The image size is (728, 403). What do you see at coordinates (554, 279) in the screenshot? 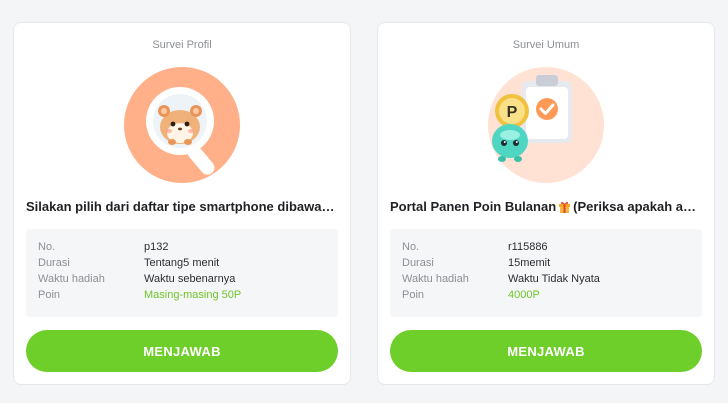
I see `detail-value: Waktu Tidak Nyata` at bounding box center [554, 279].